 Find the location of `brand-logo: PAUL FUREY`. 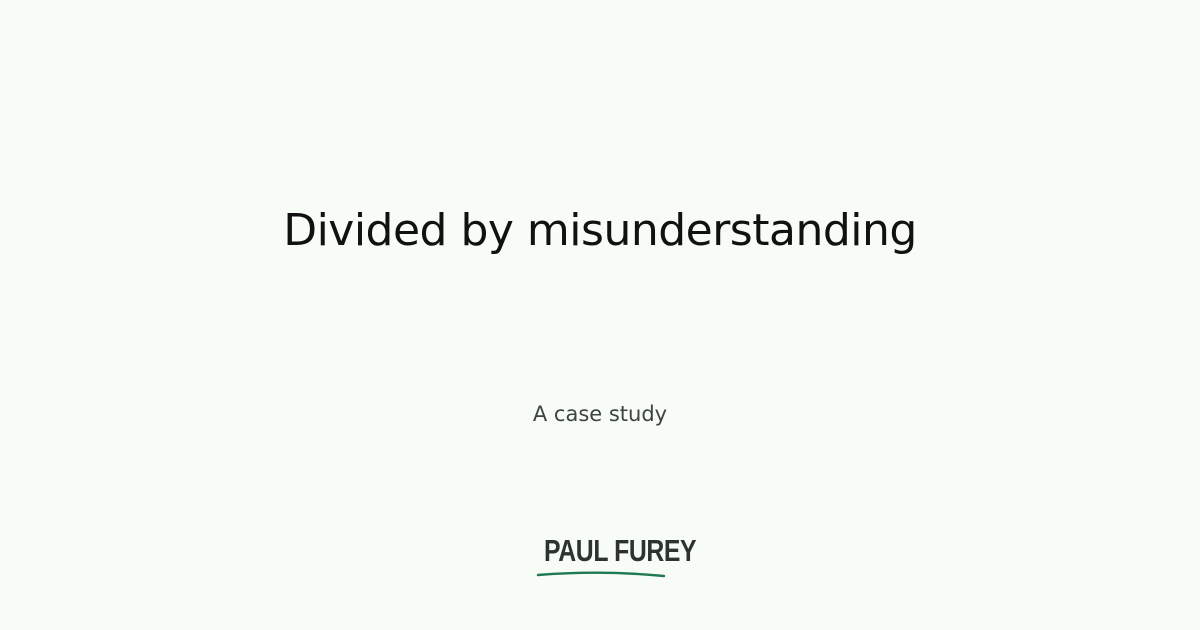

brand-logo: PAUL FUREY is located at coordinates (613, 557).